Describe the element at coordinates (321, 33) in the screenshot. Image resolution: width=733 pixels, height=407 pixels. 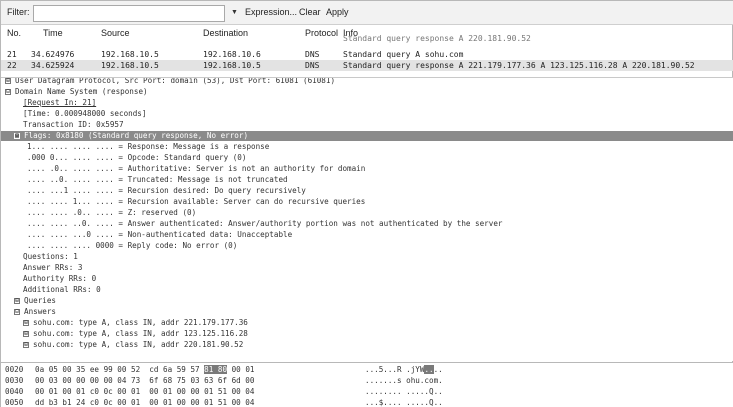
I see `column-header-protocol: Protocol` at that location.